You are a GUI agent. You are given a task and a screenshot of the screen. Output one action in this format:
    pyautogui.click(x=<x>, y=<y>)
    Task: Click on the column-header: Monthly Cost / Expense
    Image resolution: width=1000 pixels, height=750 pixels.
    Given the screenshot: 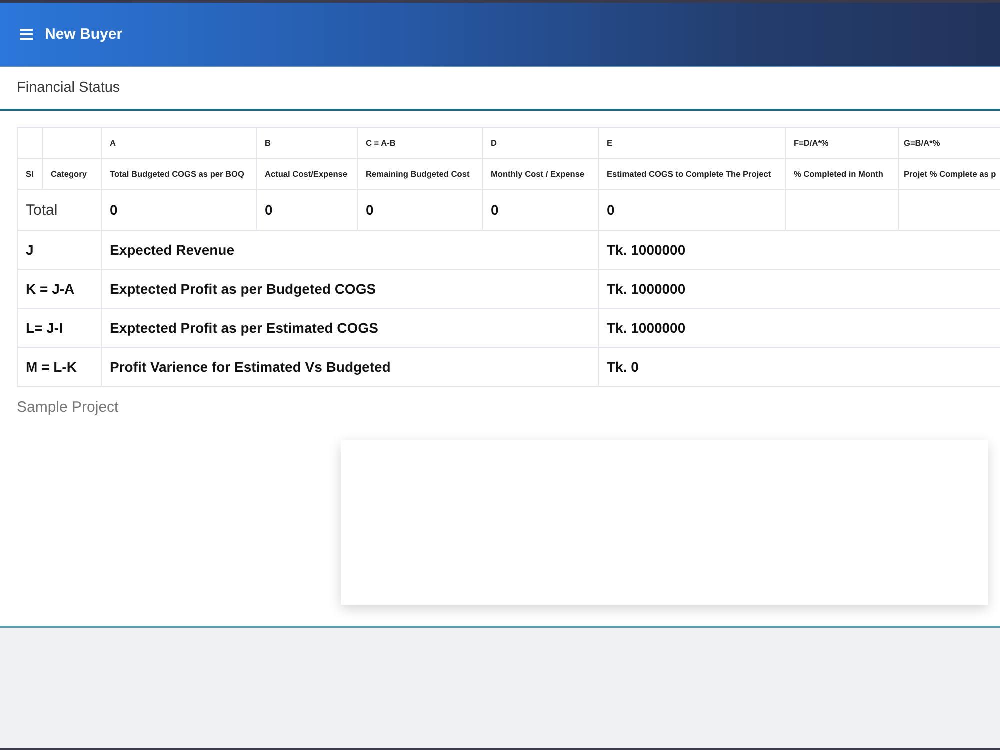 What is the action you would take?
    pyautogui.click(x=540, y=174)
    